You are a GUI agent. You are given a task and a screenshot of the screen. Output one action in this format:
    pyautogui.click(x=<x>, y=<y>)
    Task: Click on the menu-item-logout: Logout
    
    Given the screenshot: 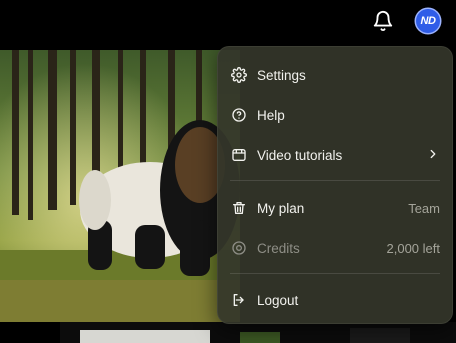 What is the action you would take?
    pyautogui.click(x=336, y=300)
    